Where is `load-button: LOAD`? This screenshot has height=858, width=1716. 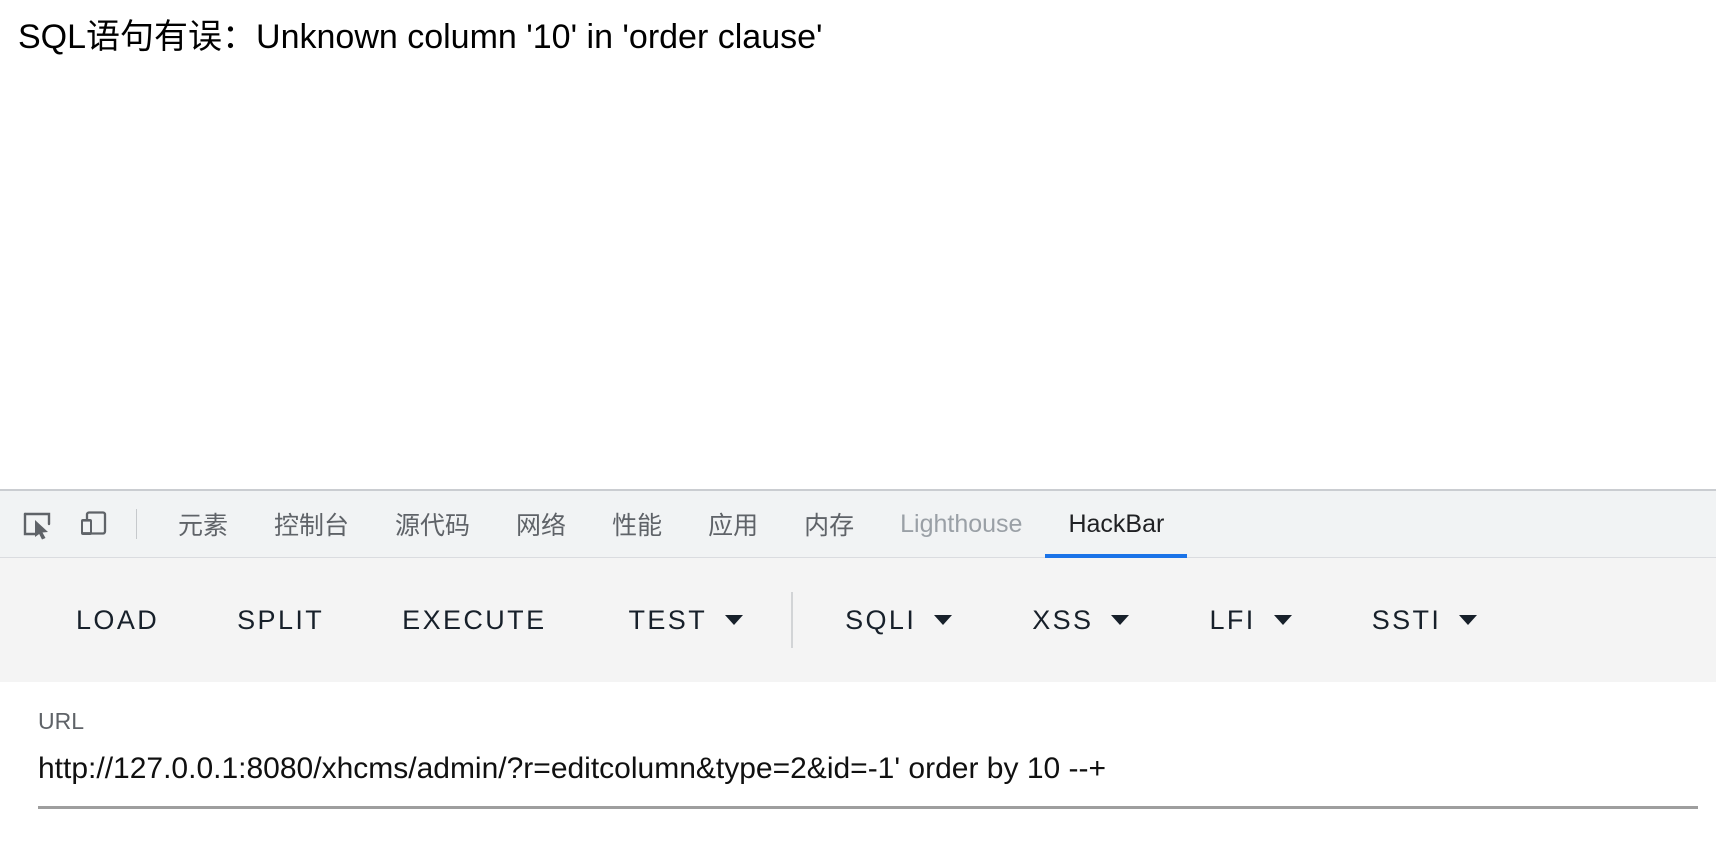
load-button: LOAD is located at coordinates (117, 620).